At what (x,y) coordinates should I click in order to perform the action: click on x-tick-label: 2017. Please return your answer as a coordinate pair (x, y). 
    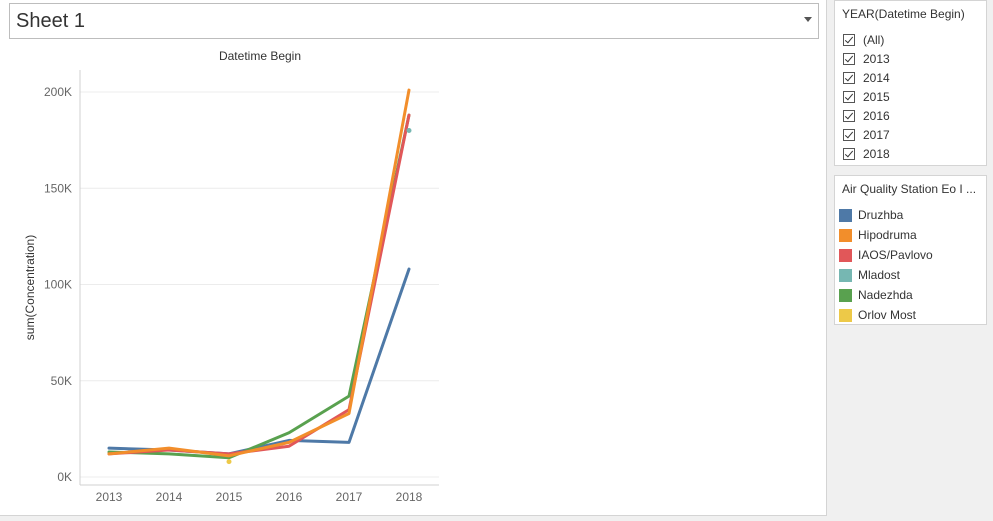
    Looking at the image, I should click on (349, 497).